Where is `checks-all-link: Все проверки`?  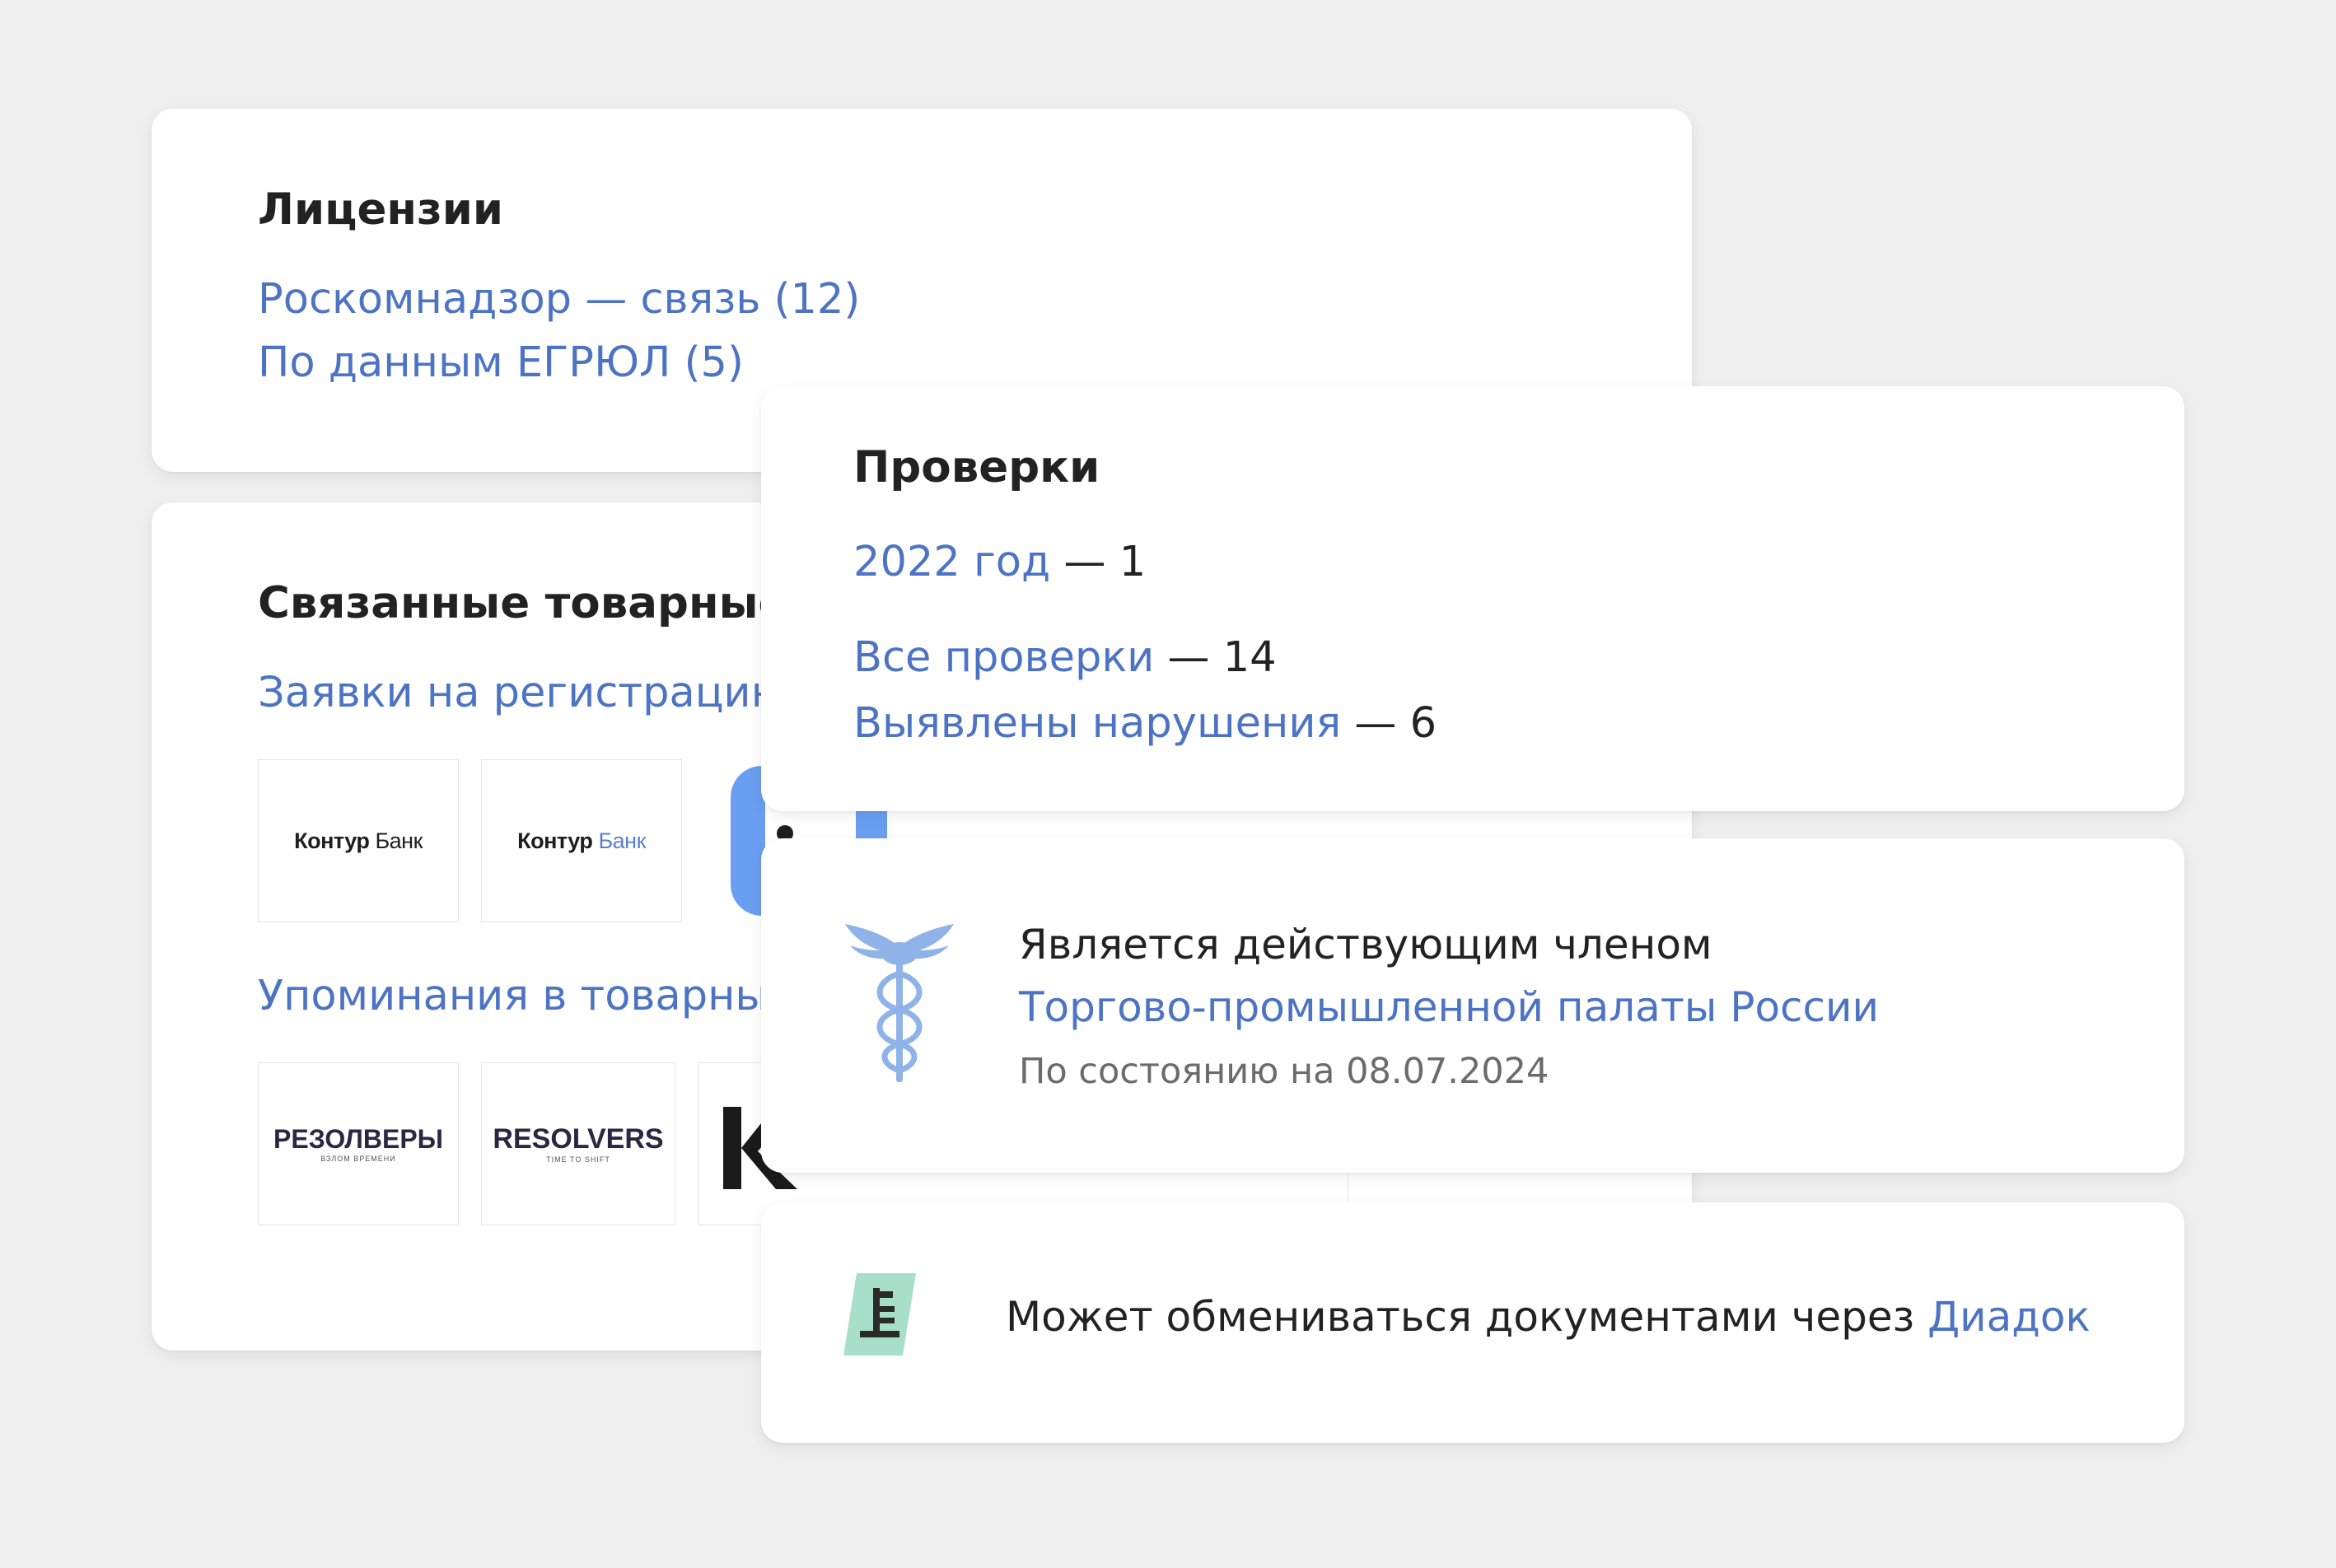 checks-all-link: Все проверки is located at coordinates (1003, 657).